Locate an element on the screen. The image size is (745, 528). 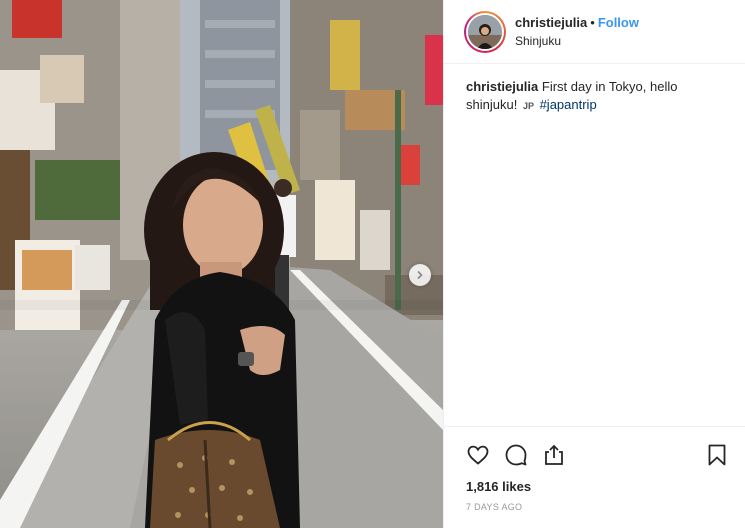
action-bar is located at coordinates (594, 448).